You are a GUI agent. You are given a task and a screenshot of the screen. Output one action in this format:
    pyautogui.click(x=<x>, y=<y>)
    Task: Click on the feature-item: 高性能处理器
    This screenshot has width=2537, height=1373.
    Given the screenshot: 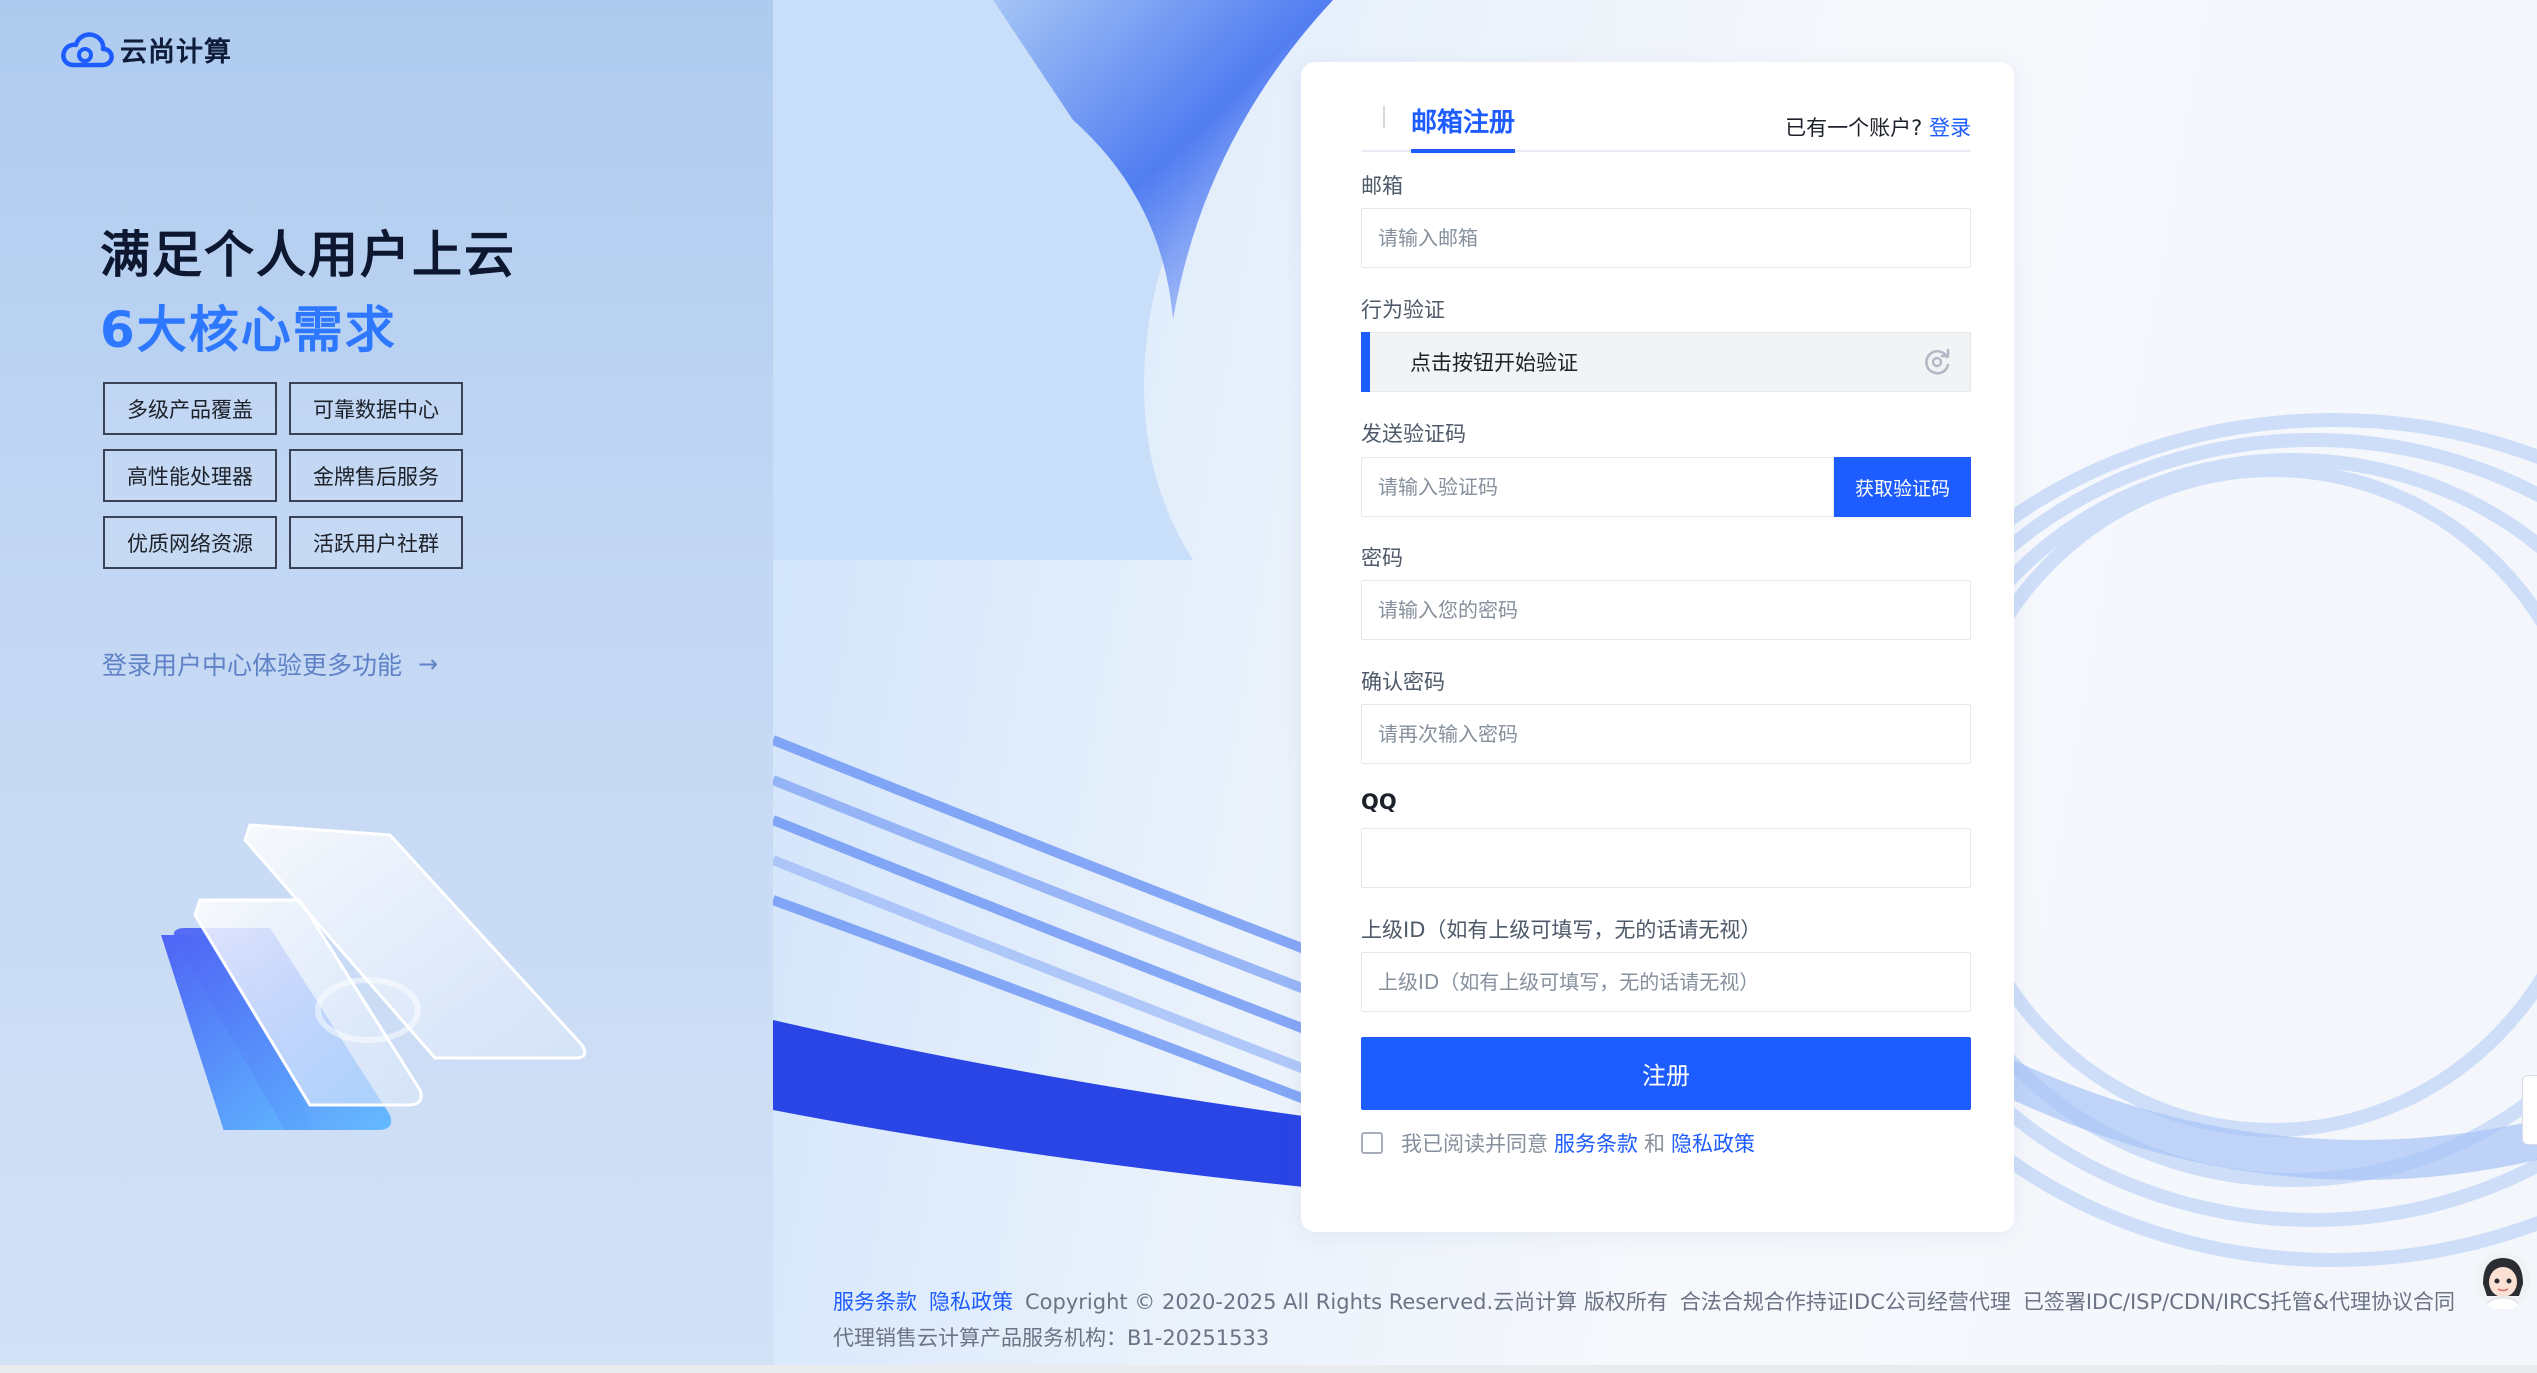 What is the action you would take?
    pyautogui.click(x=190, y=475)
    